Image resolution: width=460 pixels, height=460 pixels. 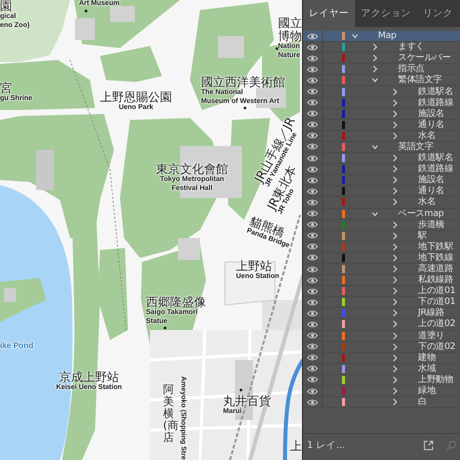 I want to click on layer-row: 高速道路, so click(x=381, y=270).